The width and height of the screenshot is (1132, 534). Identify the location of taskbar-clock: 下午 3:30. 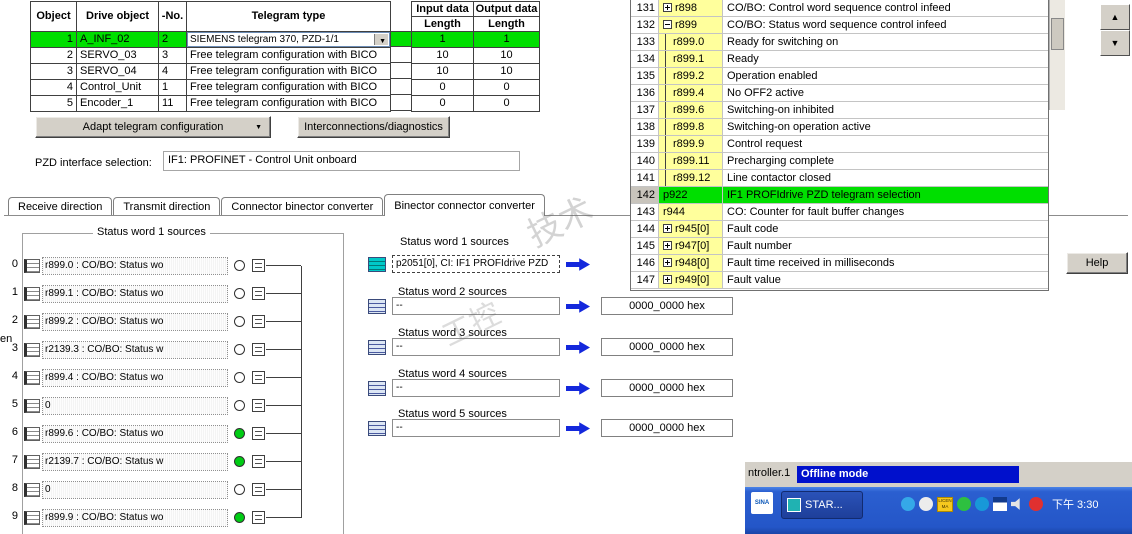
(1075, 504).